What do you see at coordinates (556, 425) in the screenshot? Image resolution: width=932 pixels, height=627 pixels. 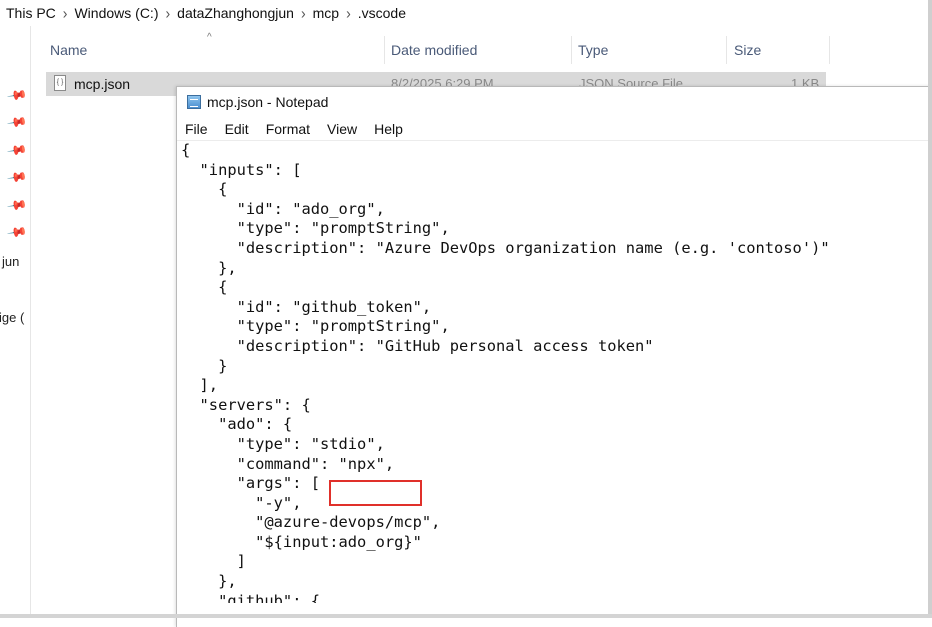 I see `code-line: "ado": {` at bounding box center [556, 425].